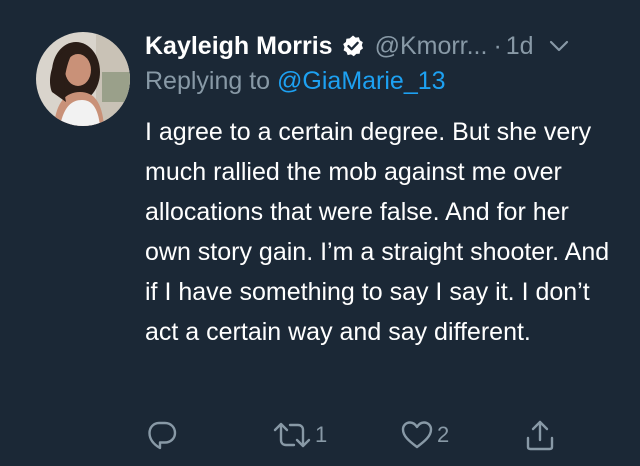 The image size is (640, 466). I want to click on reply-button, so click(162, 435).